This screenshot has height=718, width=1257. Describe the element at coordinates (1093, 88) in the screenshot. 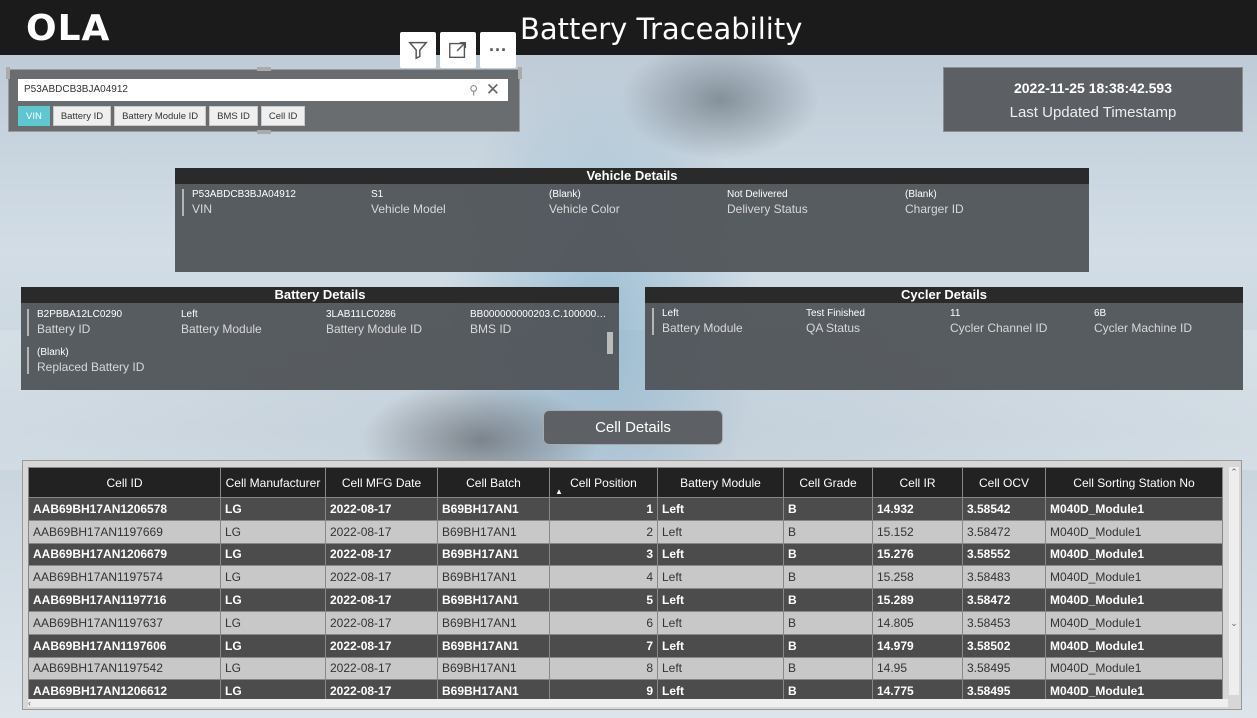

I see `timestamp-value: 2022-11-25 18:38:42.593` at that location.